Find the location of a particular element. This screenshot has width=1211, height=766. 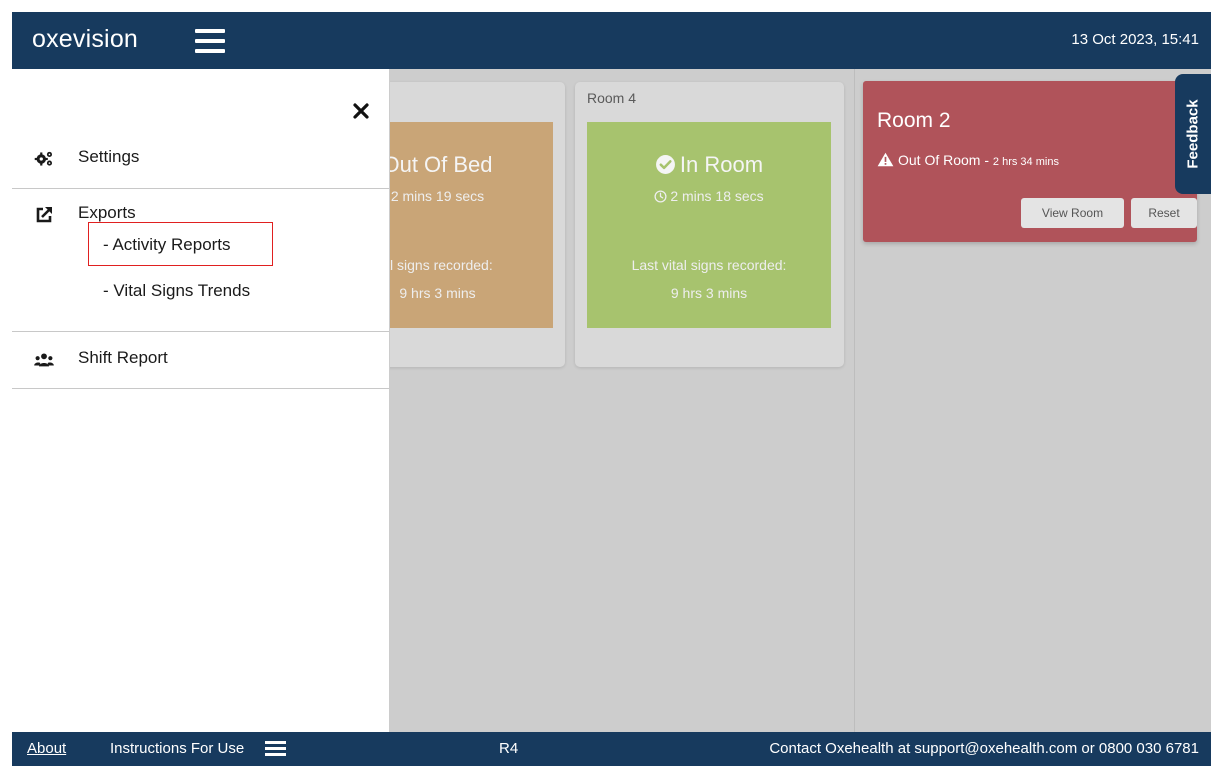

room-alert-status: Out Of Room - 2 hrs 34 mins is located at coordinates (968, 160).